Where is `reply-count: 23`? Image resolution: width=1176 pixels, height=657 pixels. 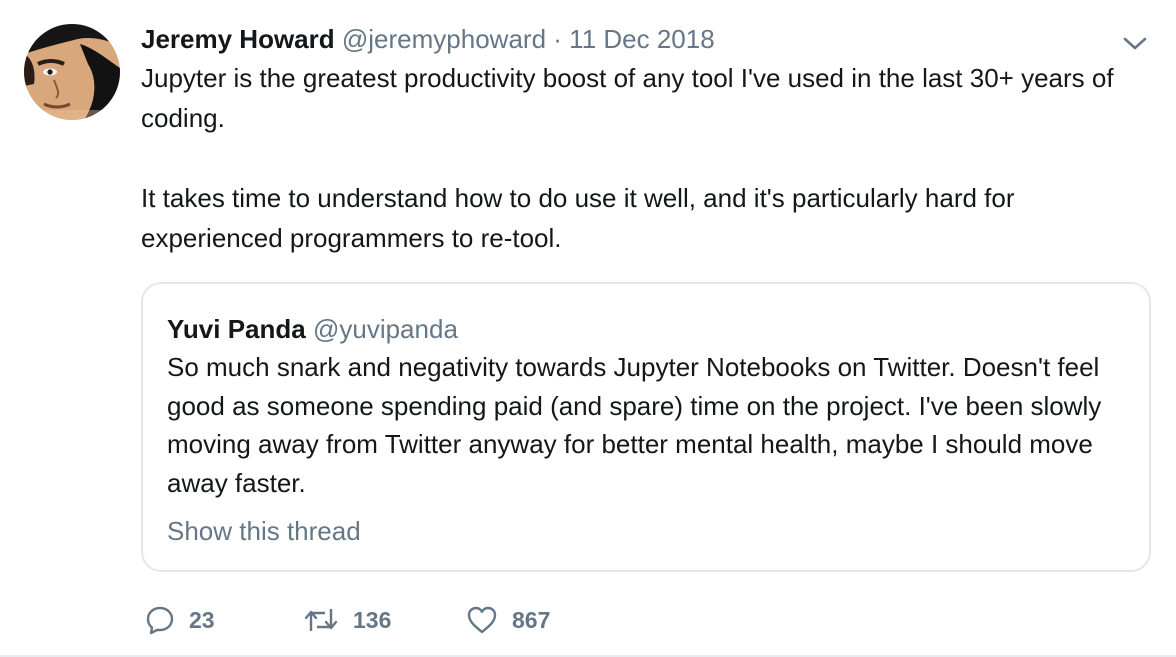 reply-count: 23 is located at coordinates (202, 619).